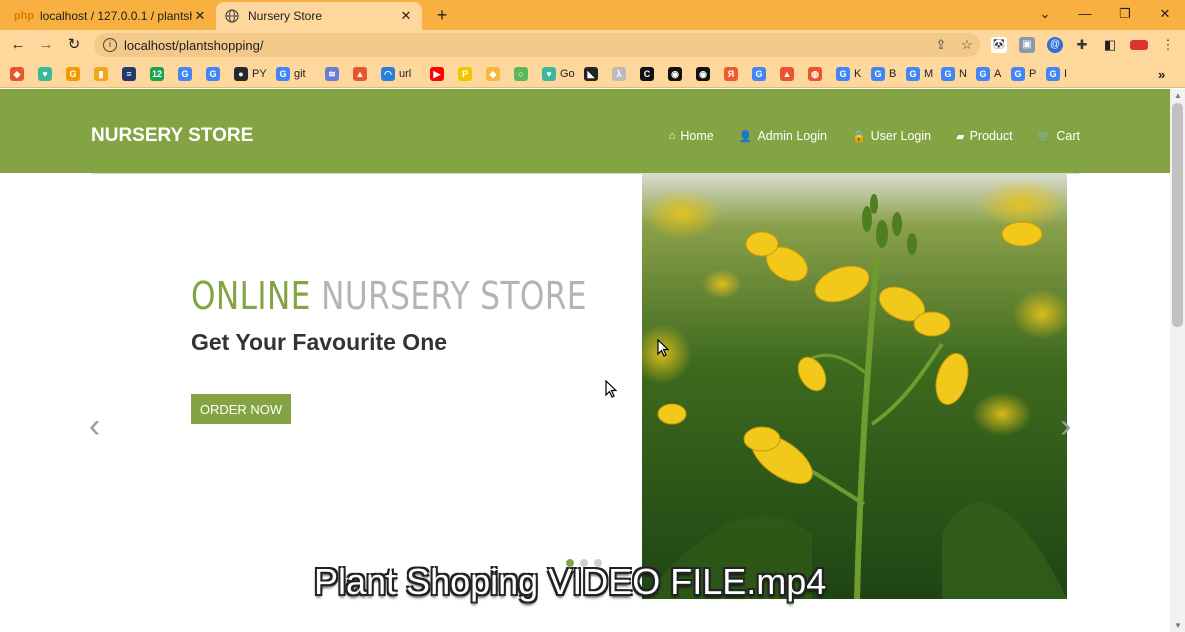 The height and width of the screenshot is (632, 1185). I want to click on bookmark-item: ≡, so click(131, 74).